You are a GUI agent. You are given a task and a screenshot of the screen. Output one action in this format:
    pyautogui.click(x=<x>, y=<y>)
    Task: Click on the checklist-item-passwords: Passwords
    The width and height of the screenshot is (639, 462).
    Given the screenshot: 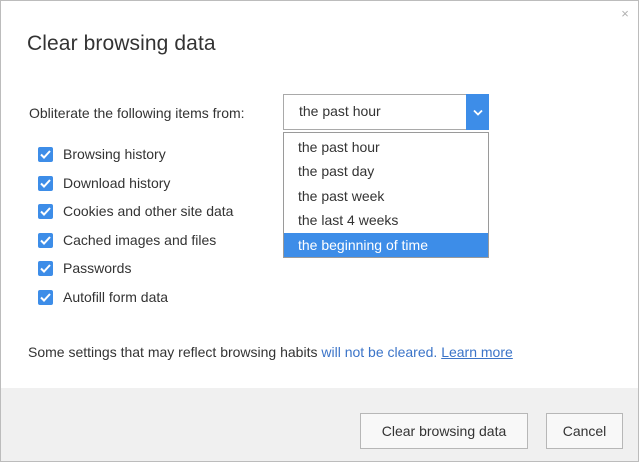 What is the action you would take?
    pyautogui.click(x=84, y=268)
    